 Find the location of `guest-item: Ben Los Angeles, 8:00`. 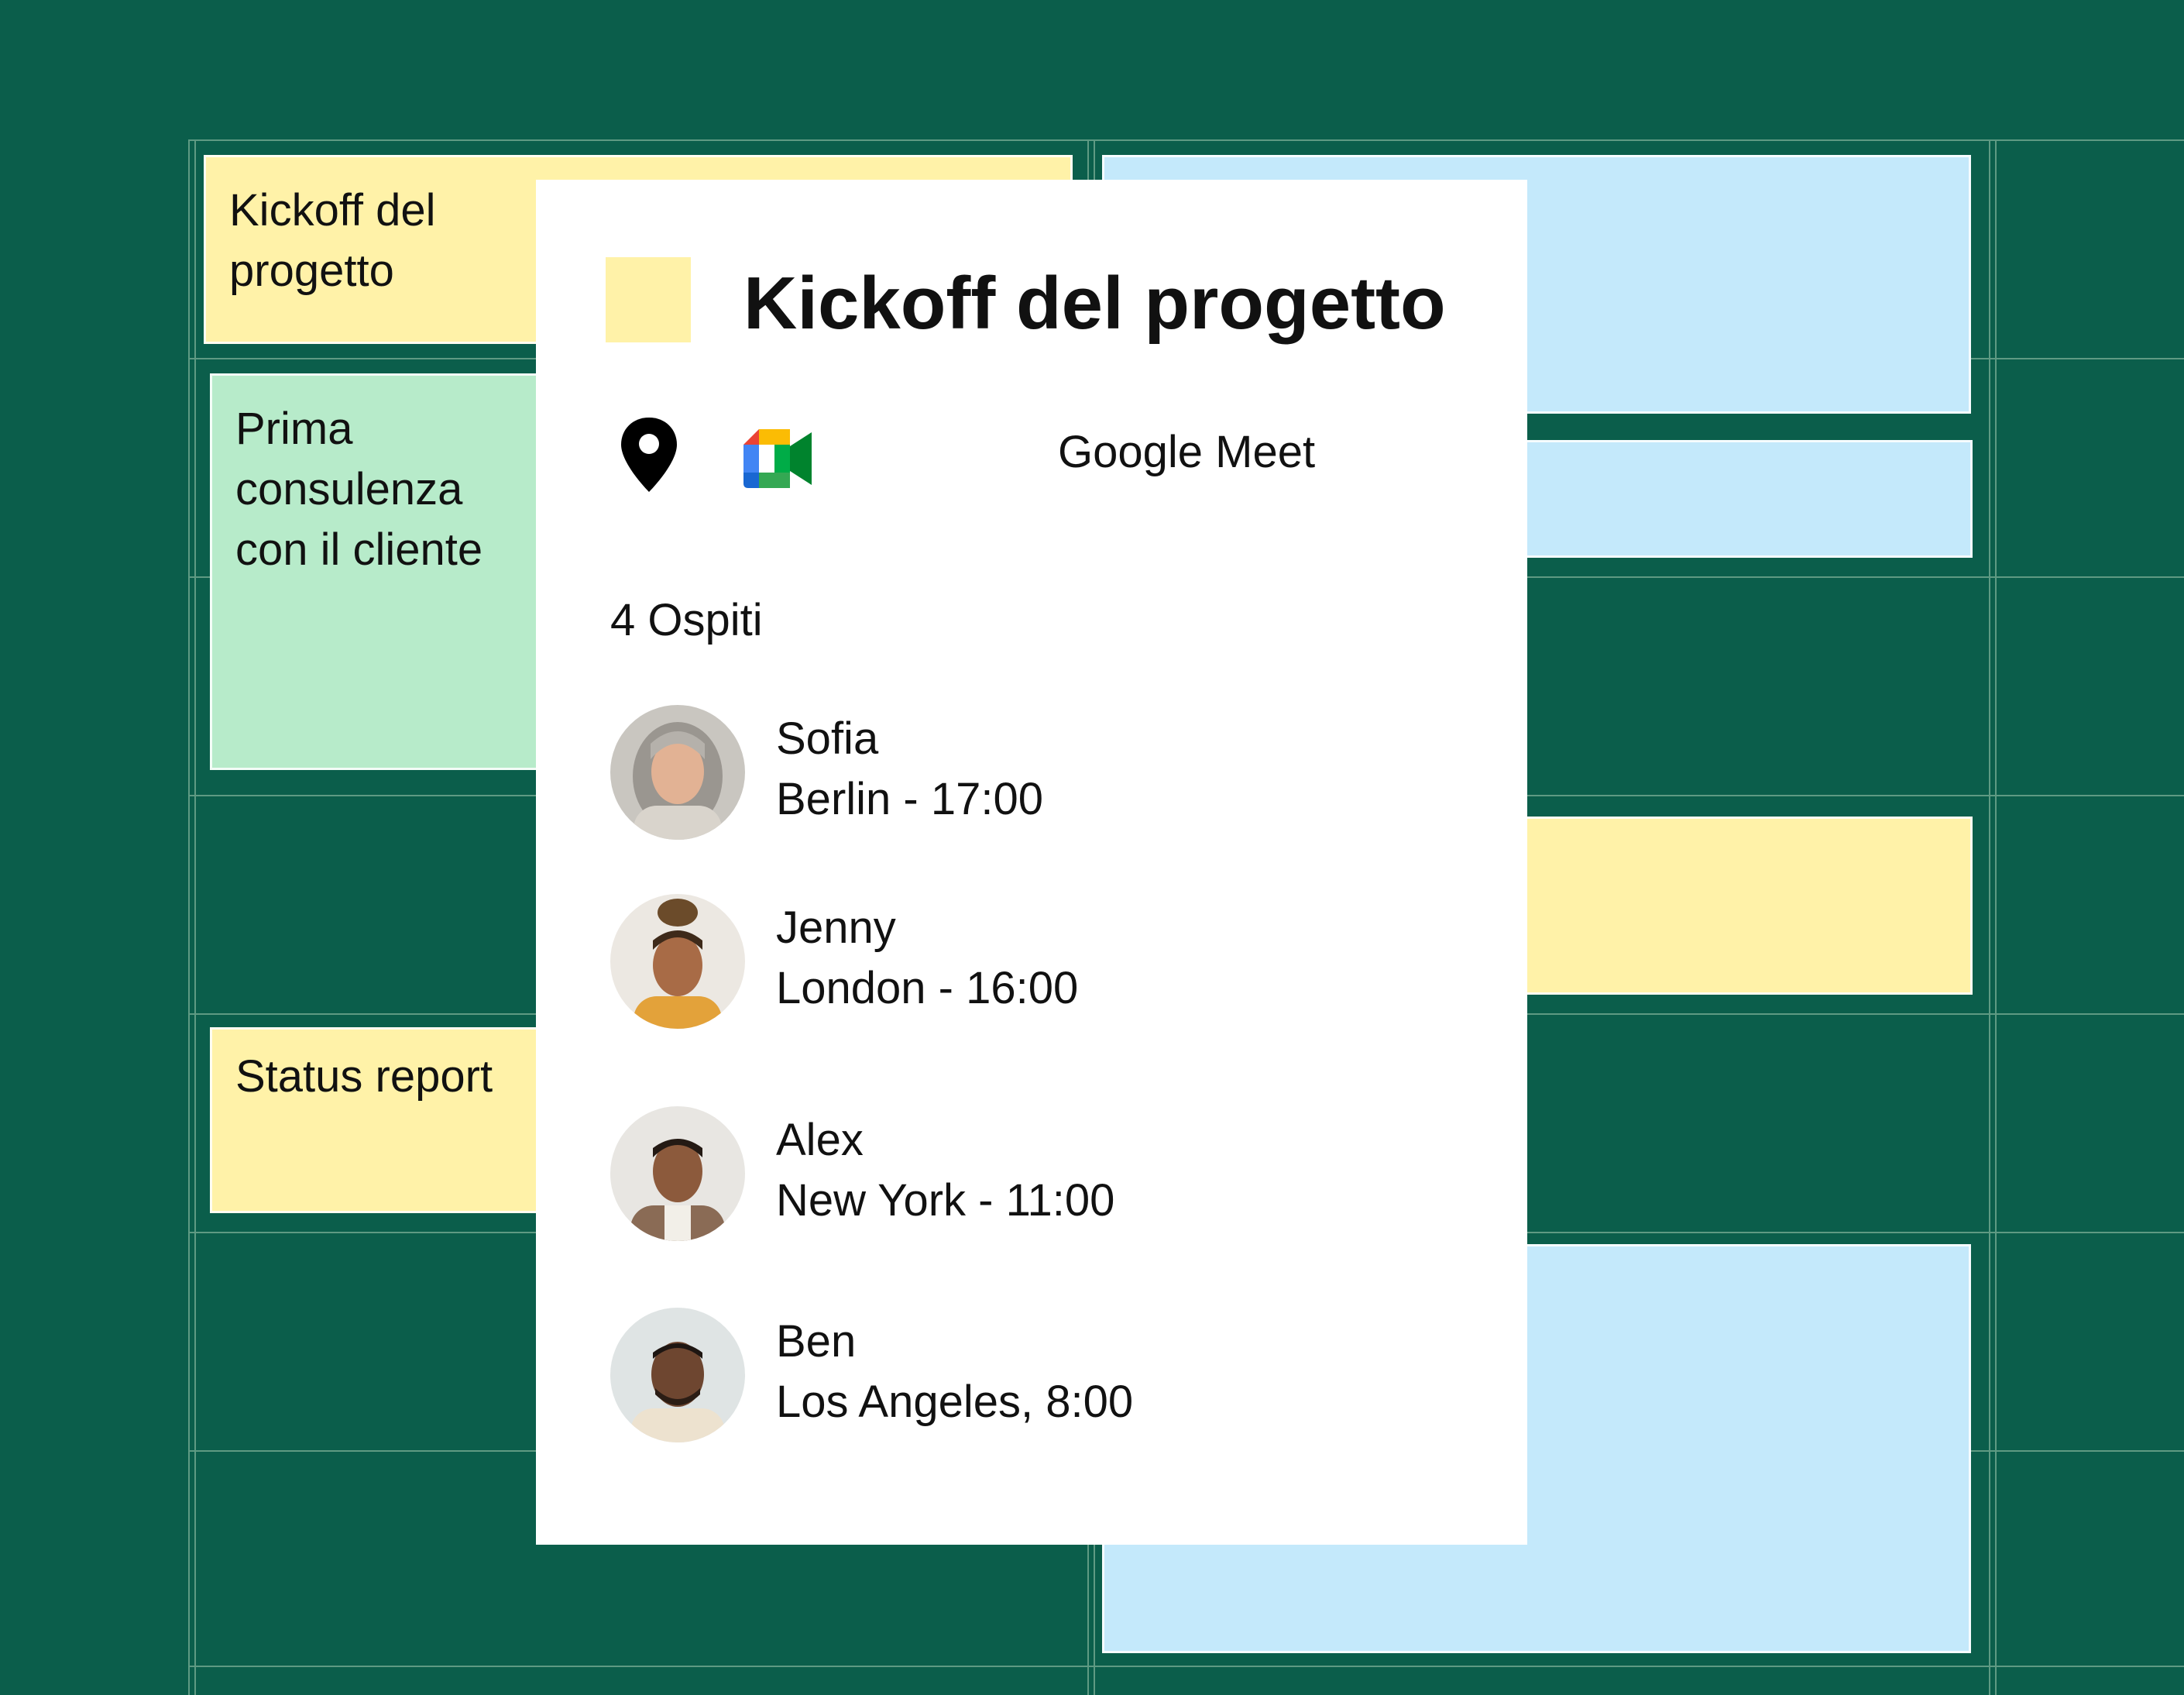

guest-item: Ben Los Angeles, 8:00 is located at coordinates (1036, 1376).